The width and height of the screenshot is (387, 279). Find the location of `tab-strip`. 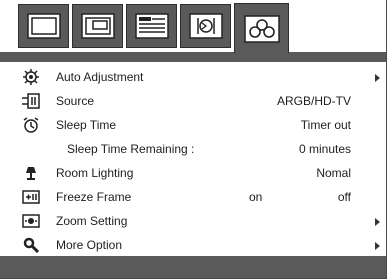

tab-strip is located at coordinates (193, 57).